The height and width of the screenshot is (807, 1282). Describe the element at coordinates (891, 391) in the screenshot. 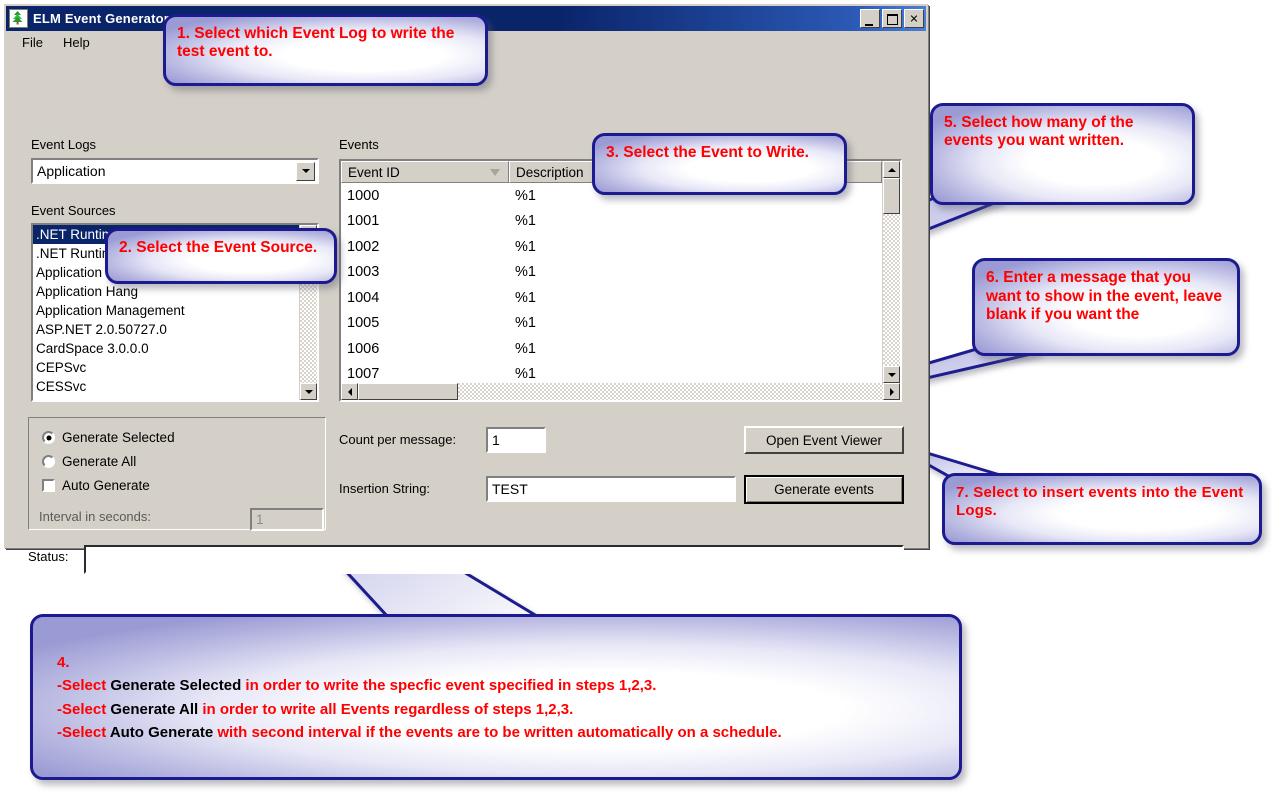

I see `scroll-right-icon` at that location.